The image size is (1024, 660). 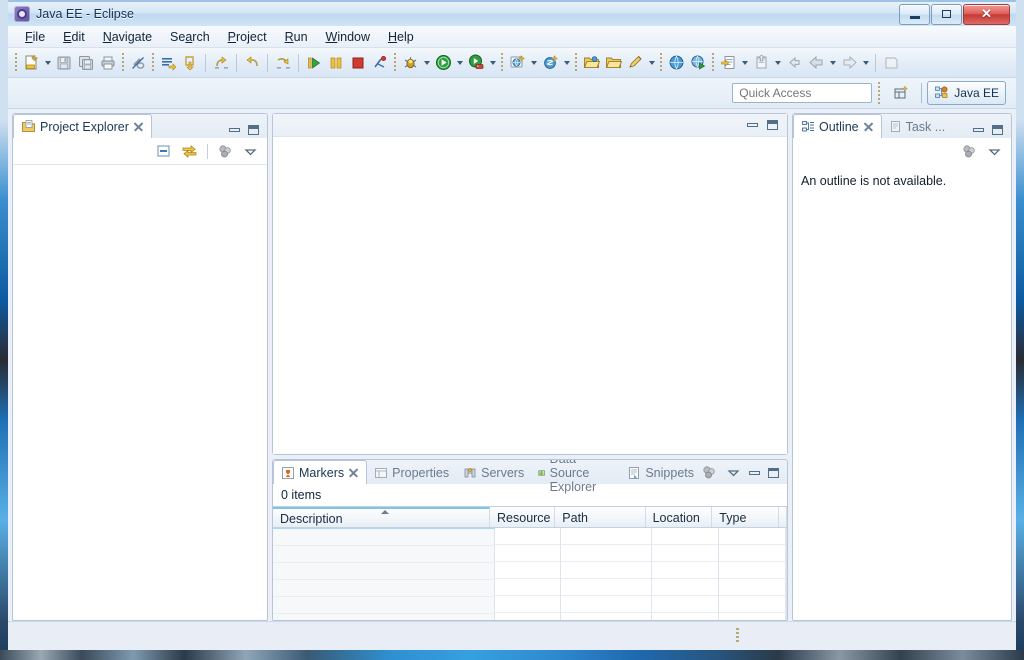 I want to click on markers-table-header: Description Resource Path Location Type, so click(x=530, y=517).